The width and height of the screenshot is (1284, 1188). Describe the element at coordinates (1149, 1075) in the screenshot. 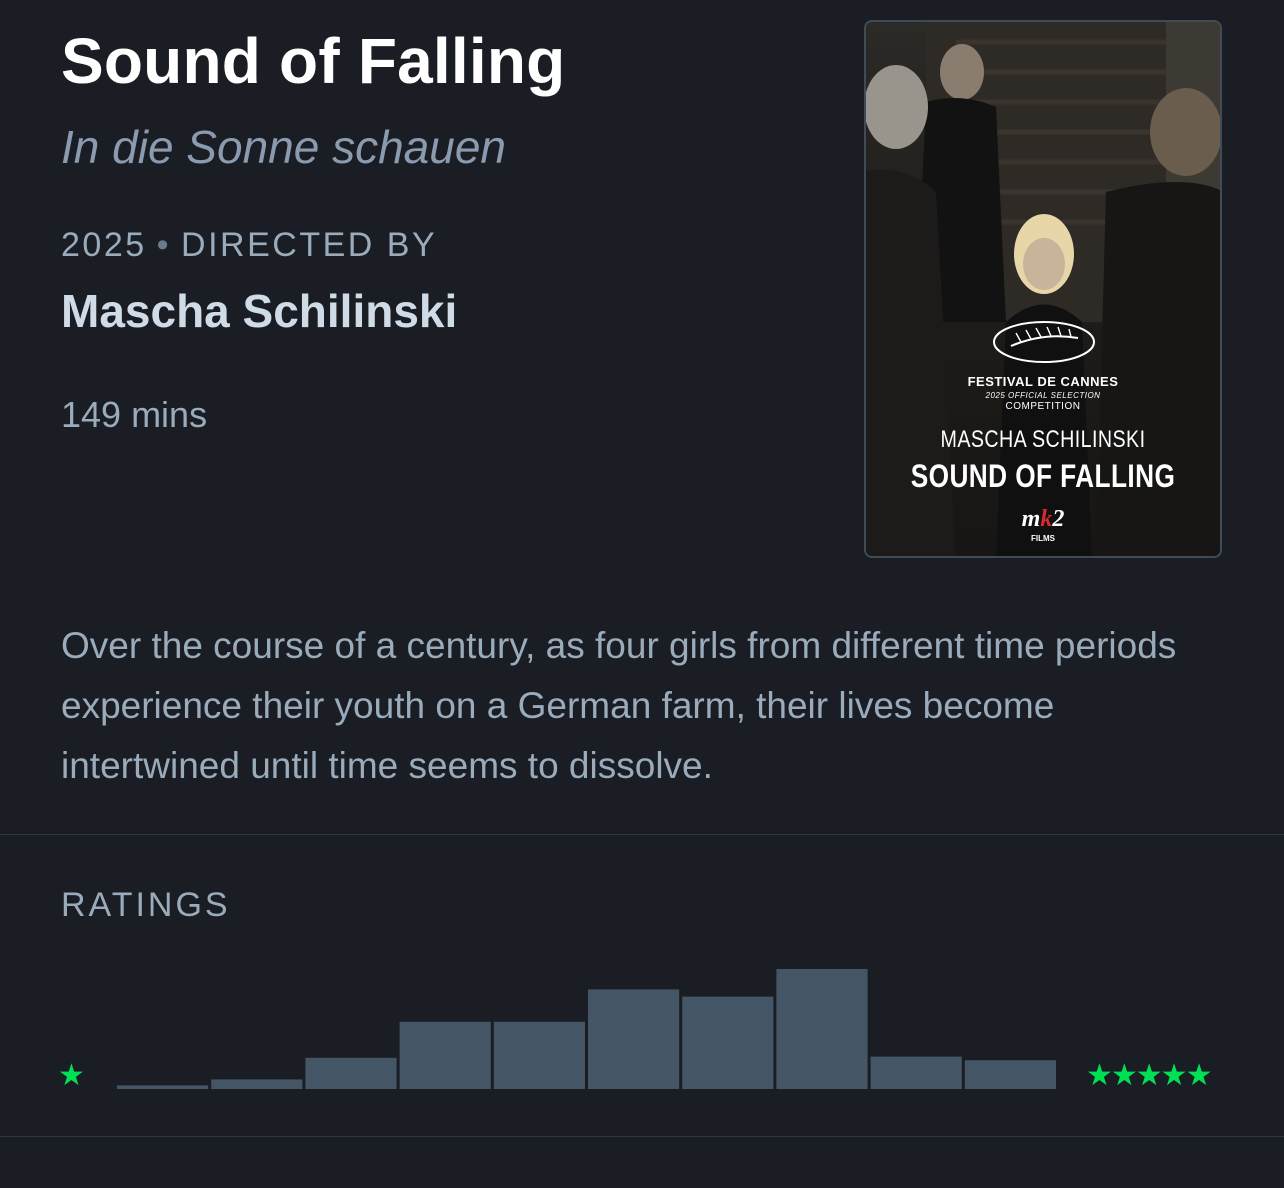

I see `five-stars-icon: ★★★★★` at that location.